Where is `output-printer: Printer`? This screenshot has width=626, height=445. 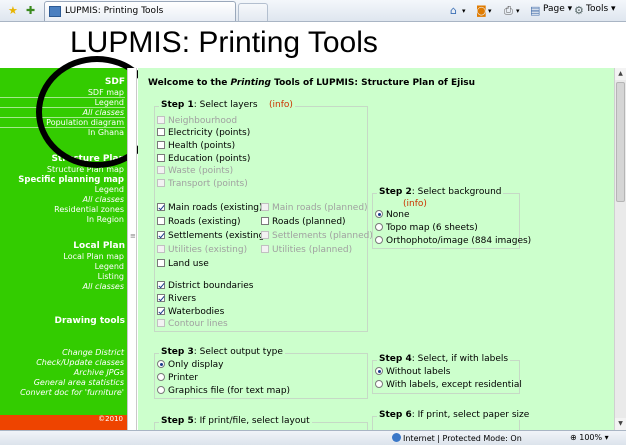
output-printer: Printer is located at coordinates (177, 378).